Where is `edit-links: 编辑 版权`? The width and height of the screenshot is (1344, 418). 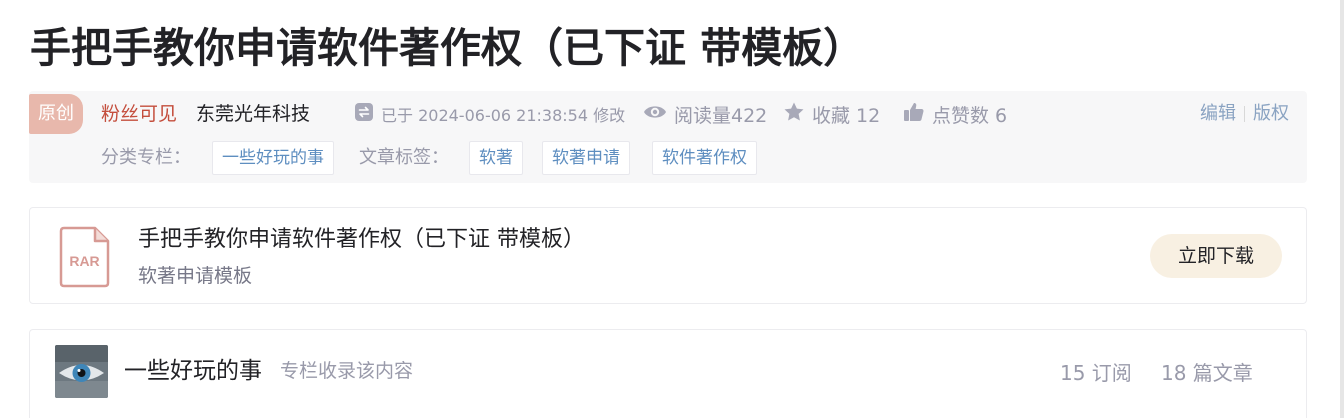 edit-links: 编辑 版权 is located at coordinates (1244, 114).